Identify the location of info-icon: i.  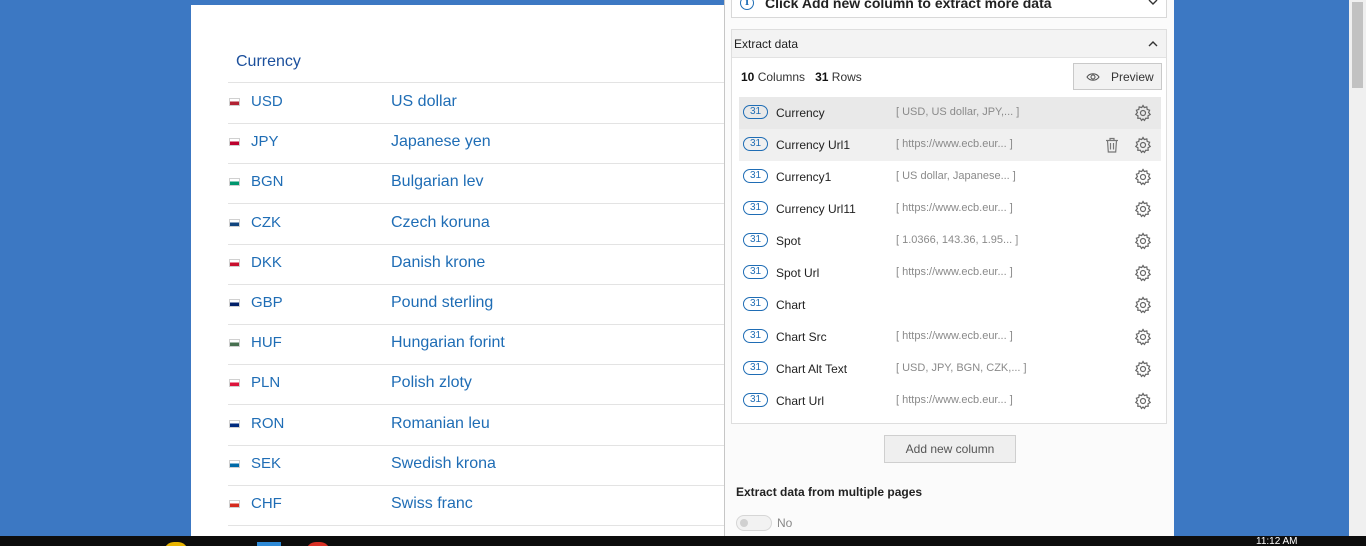
(747, 5).